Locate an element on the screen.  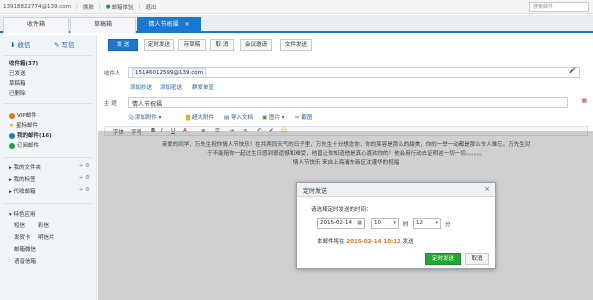
sidebar-item-my-folders: ▸ 我的文件夹 is located at coordinates (25, 167).